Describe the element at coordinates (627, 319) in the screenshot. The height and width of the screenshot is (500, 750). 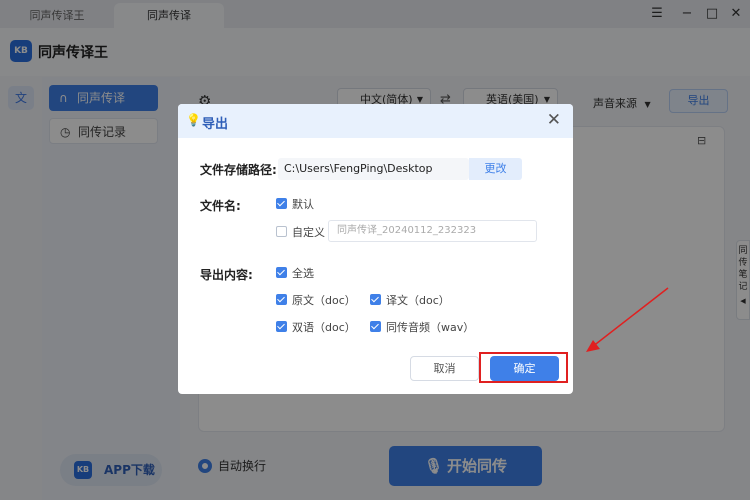
I see `annotation-arrow-icon` at that location.